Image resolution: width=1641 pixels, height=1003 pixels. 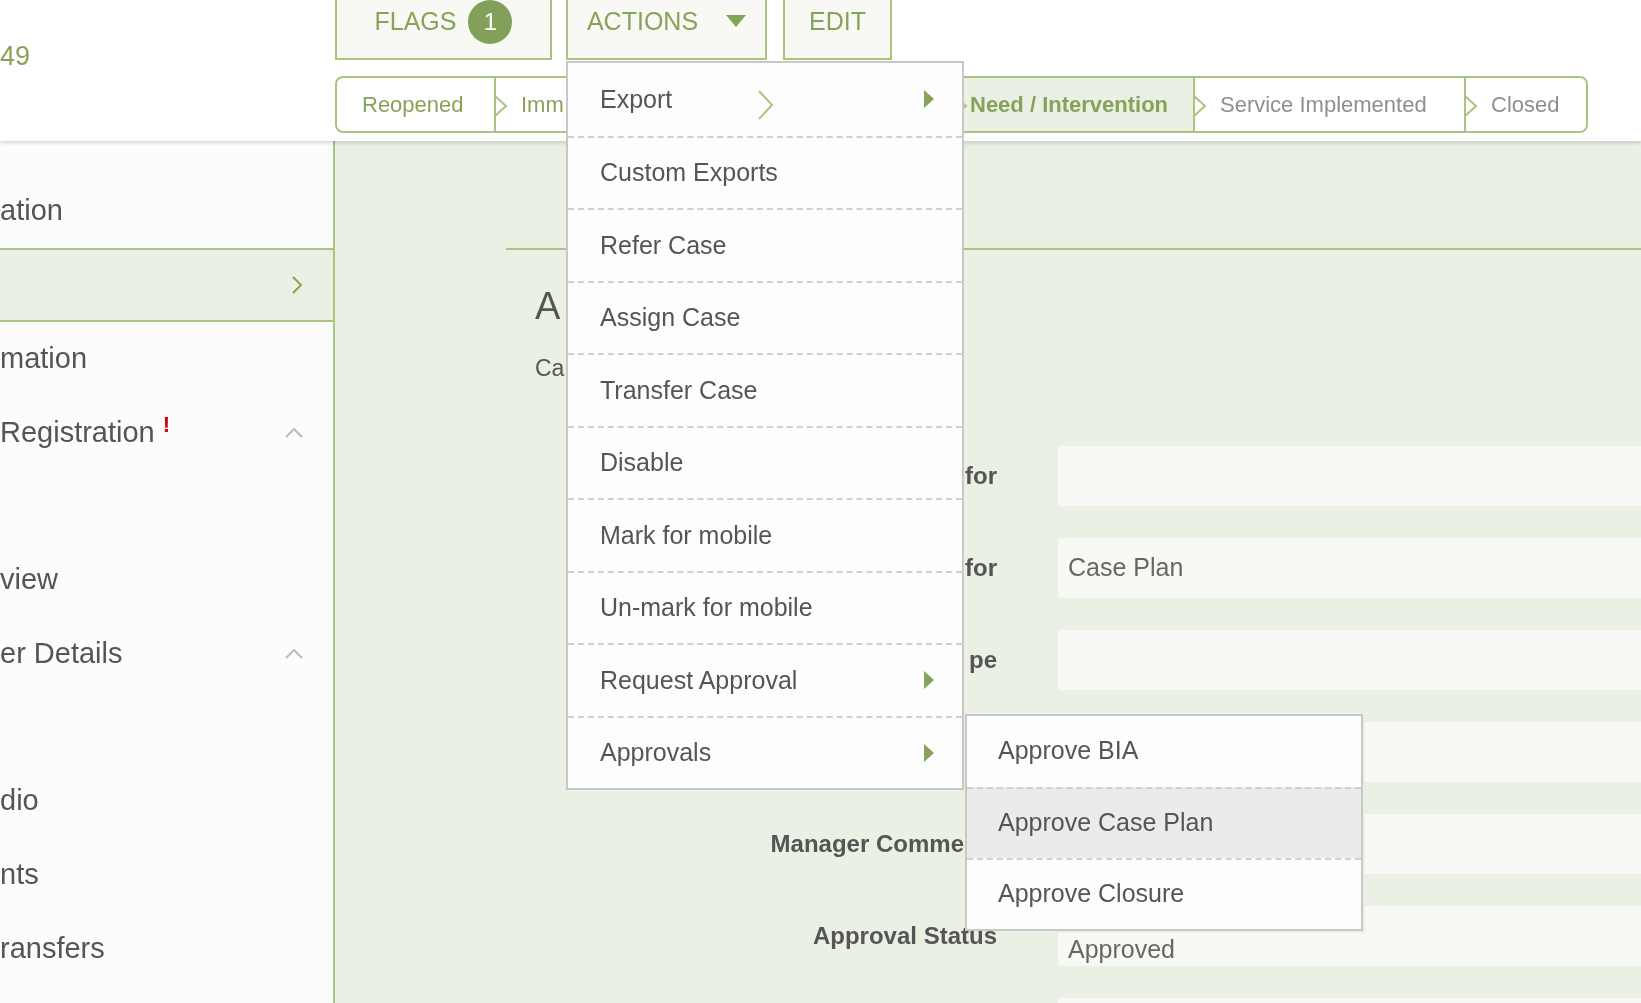 What do you see at coordinates (765, 244) in the screenshot?
I see `menu-item: Refer Case` at bounding box center [765, 244].